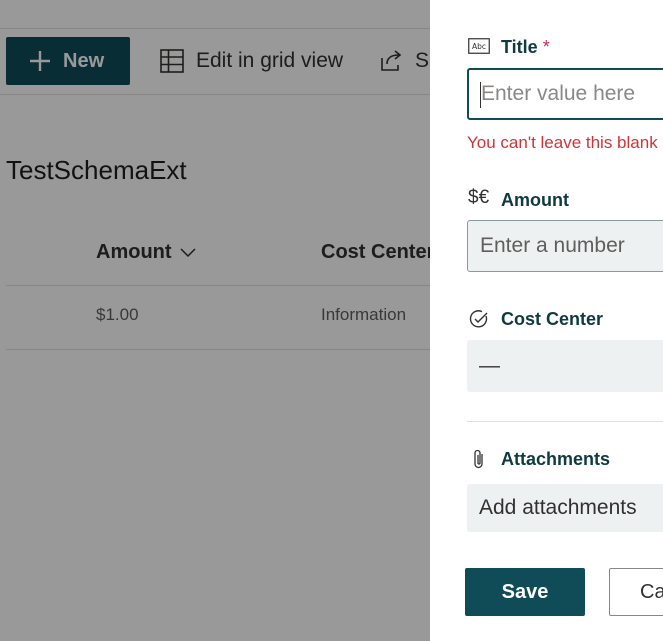  What do you see at coordinates (651, 591) in the screenshot?
I see `cancel-button-label: Cancel` at bounding box center [651, 591].